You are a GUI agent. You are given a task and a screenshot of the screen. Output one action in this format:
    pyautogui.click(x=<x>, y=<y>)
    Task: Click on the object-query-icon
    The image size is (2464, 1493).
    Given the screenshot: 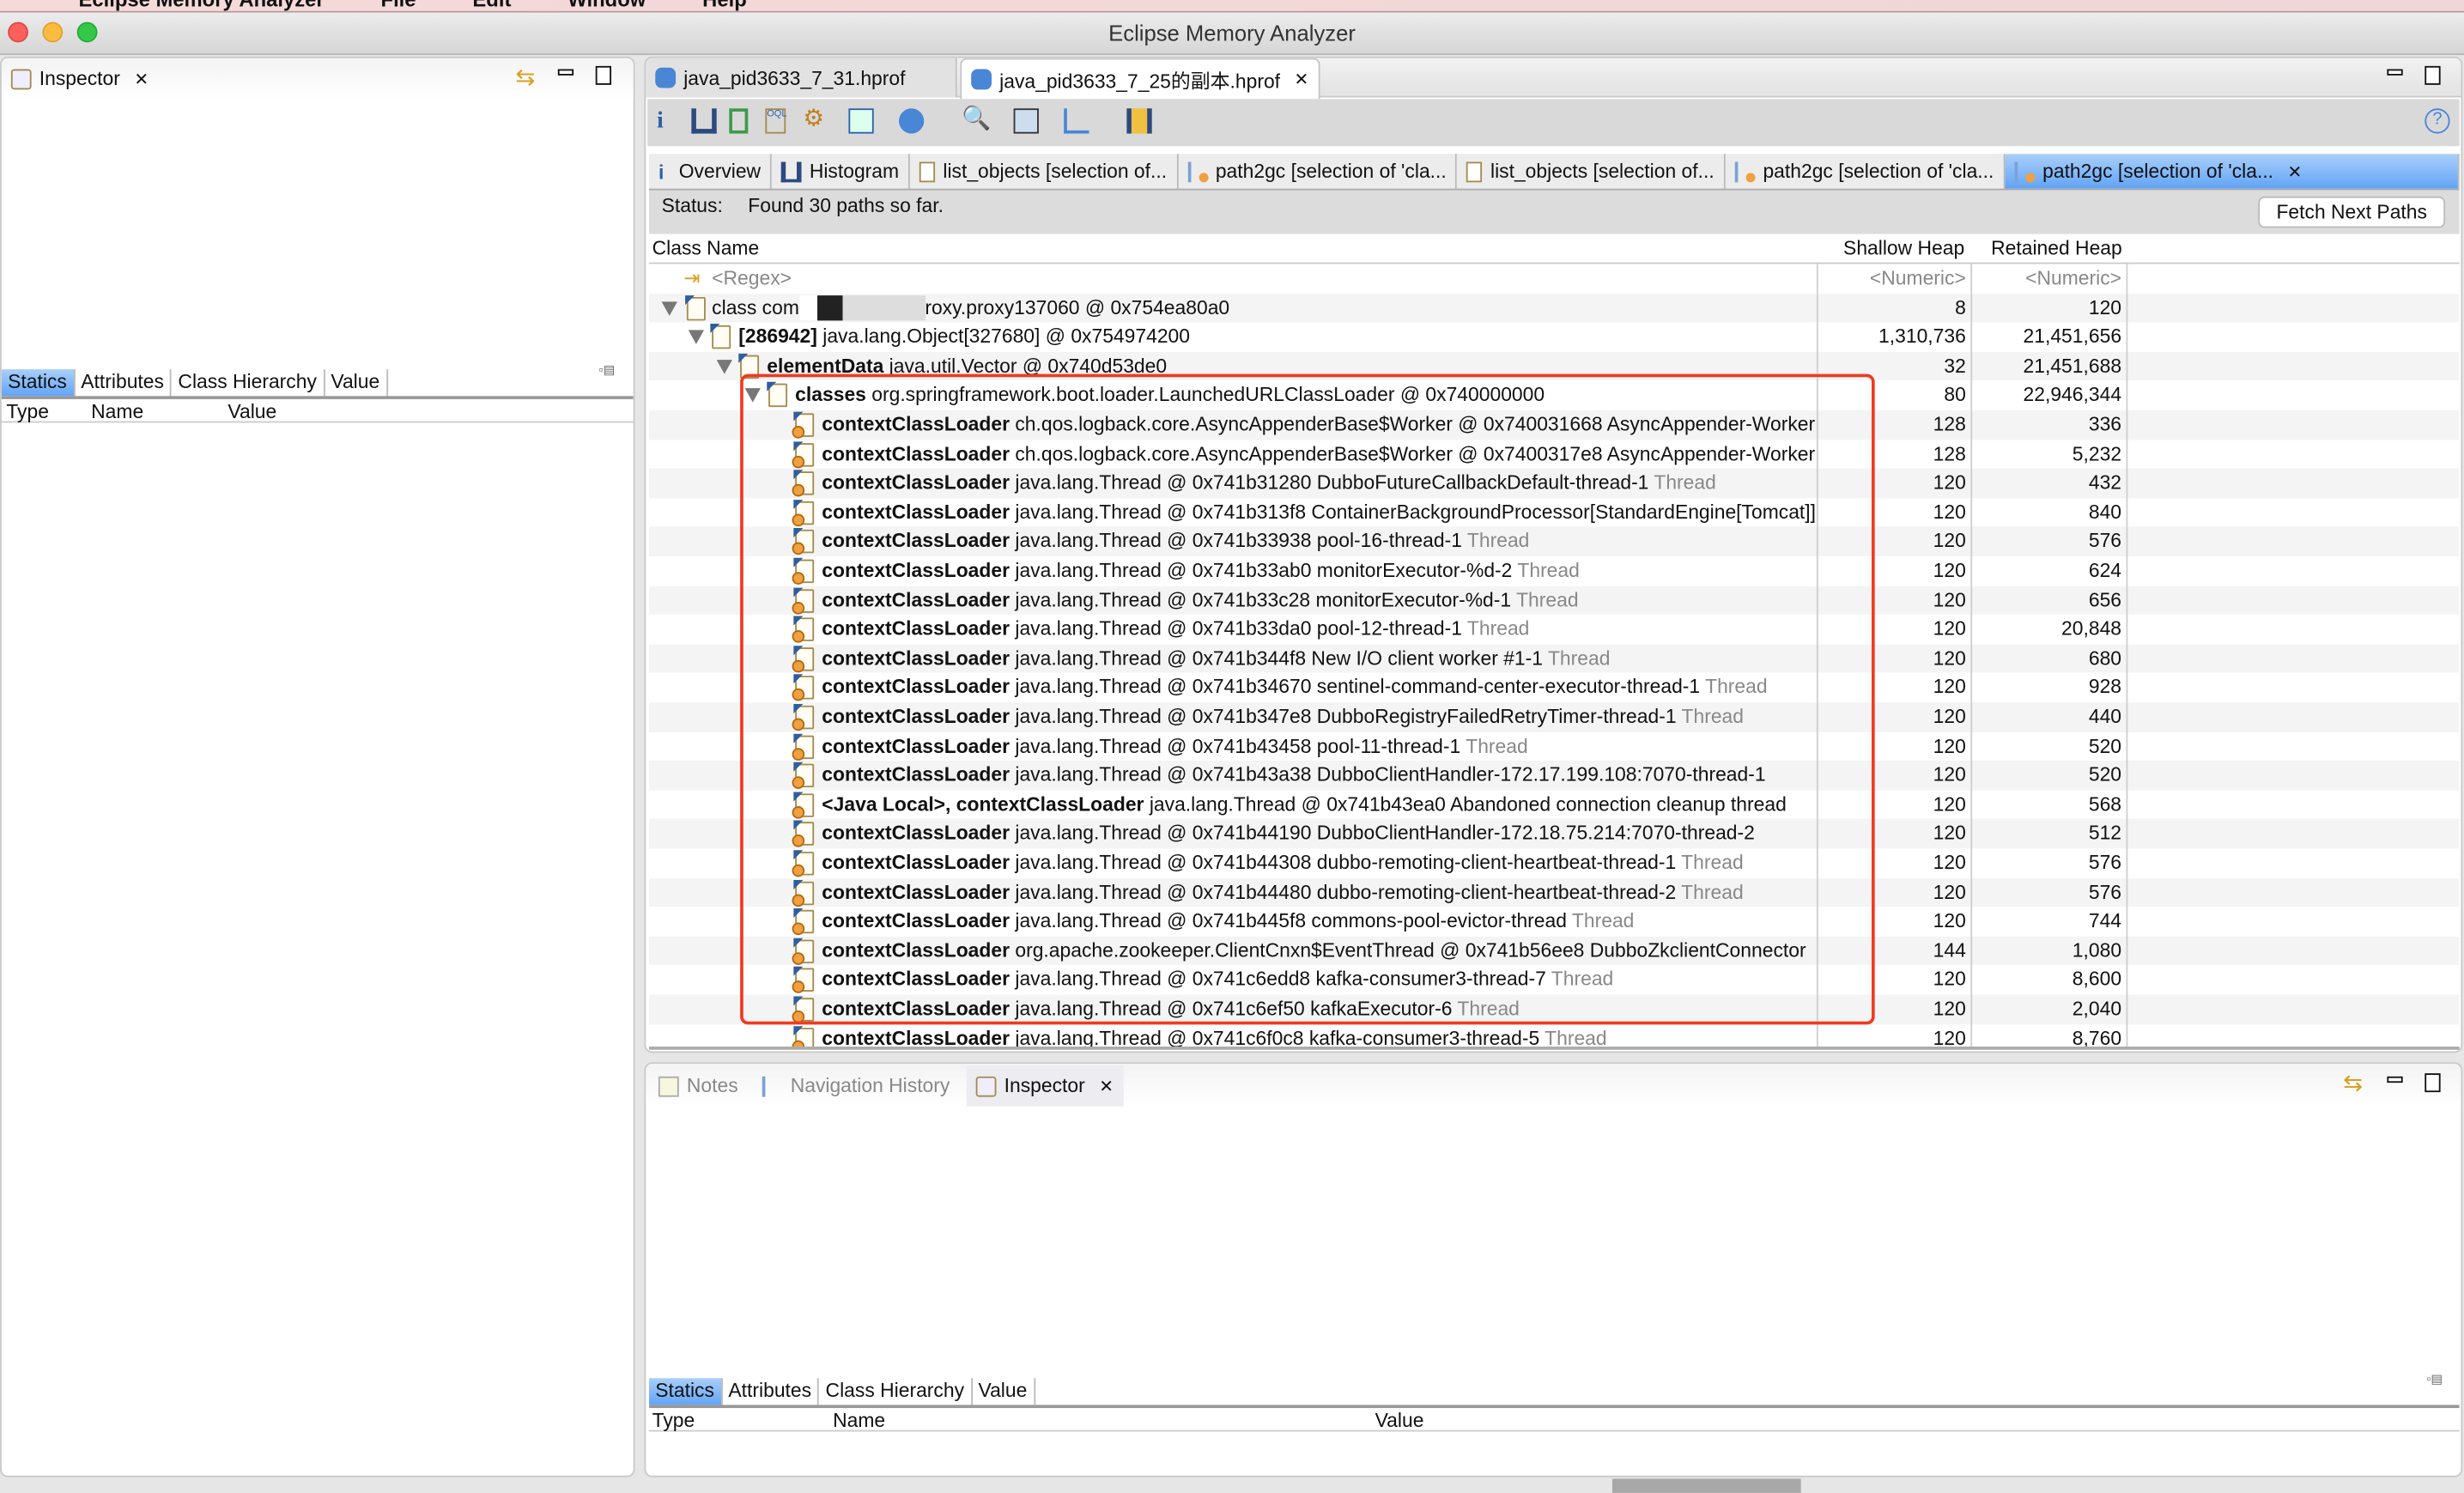 What is the action you would take?
    pyautogui.click(x=911, y=121)
    